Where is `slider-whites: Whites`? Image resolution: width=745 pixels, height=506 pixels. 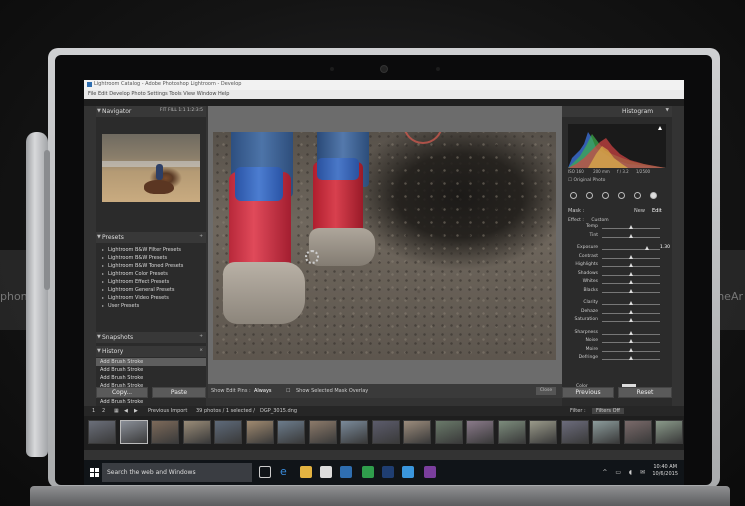
slider-whites: Whites is located at coordinates (617, 283).